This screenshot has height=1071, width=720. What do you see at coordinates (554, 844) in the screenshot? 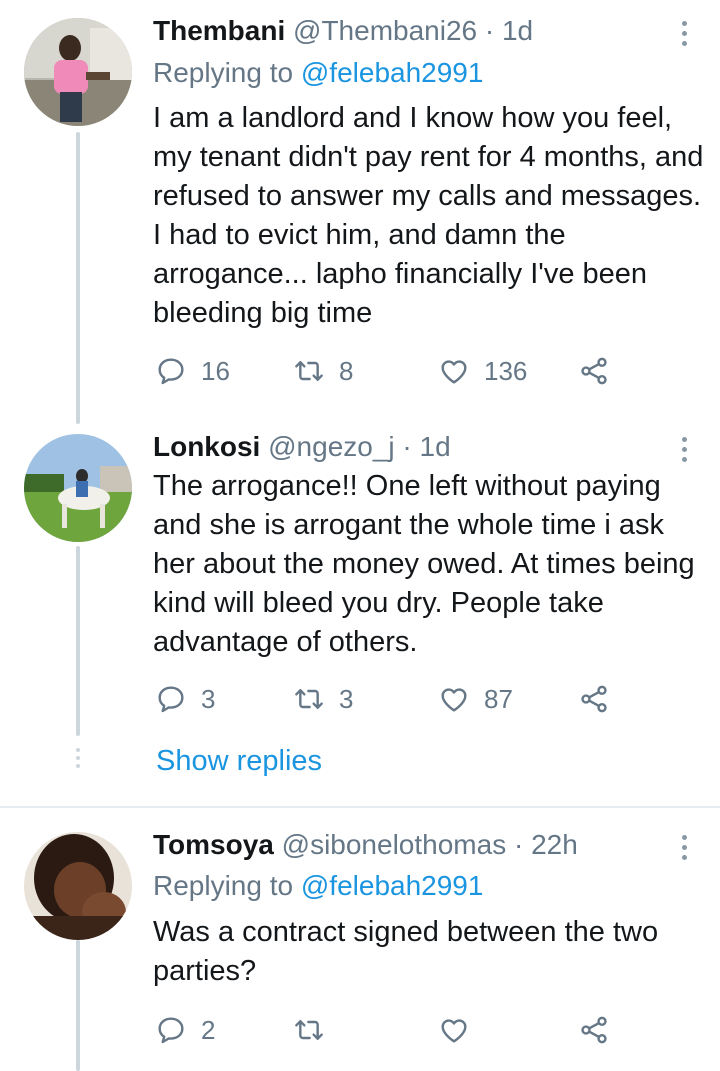
I see `timestamp: 22h` at bounding box center [554, 844].